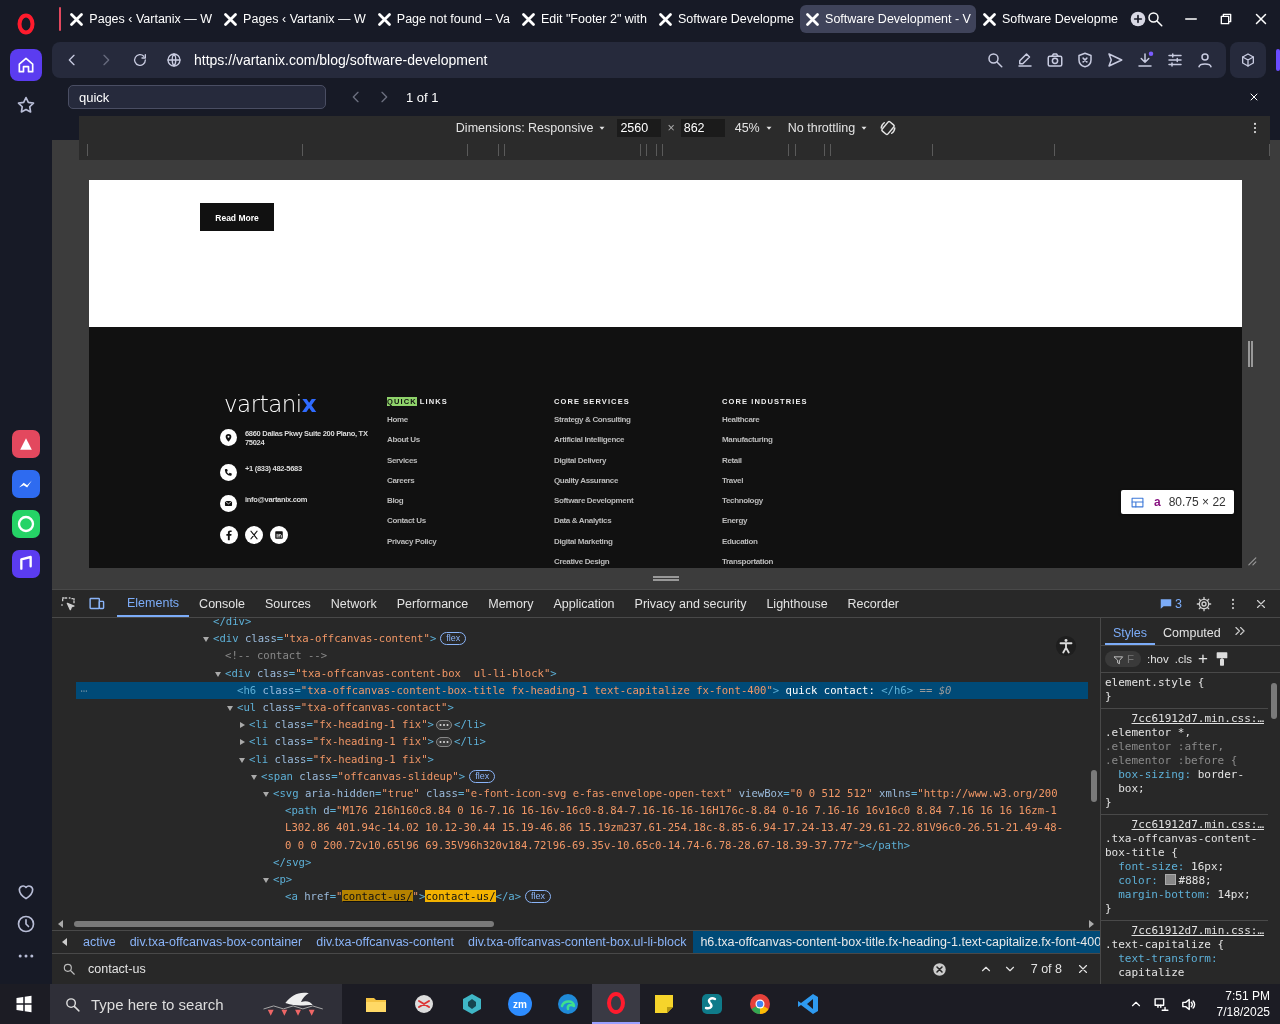 This screenshot has height=1024, width=1280. Describe the element at coordinates (828, 128) in the screenshot. I see `throttling-dropdown: No throttling` at that location.